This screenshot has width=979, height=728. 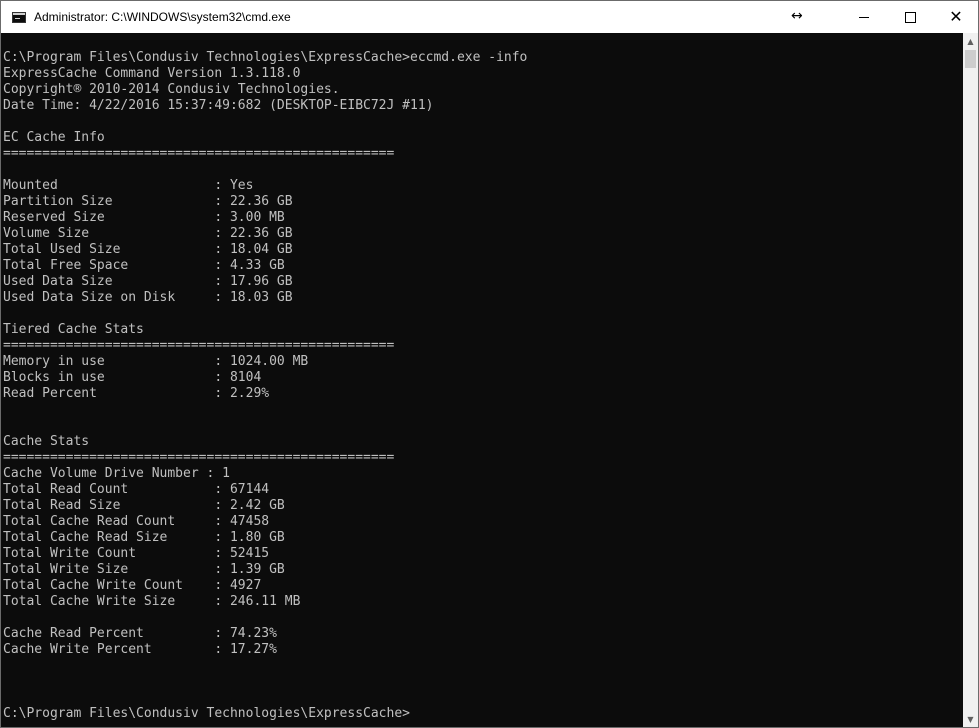 What do you see at coordinates (54, 137) in the screenshot?
I see `console-line: EC Cache Info` at bounding box center [54, 137].